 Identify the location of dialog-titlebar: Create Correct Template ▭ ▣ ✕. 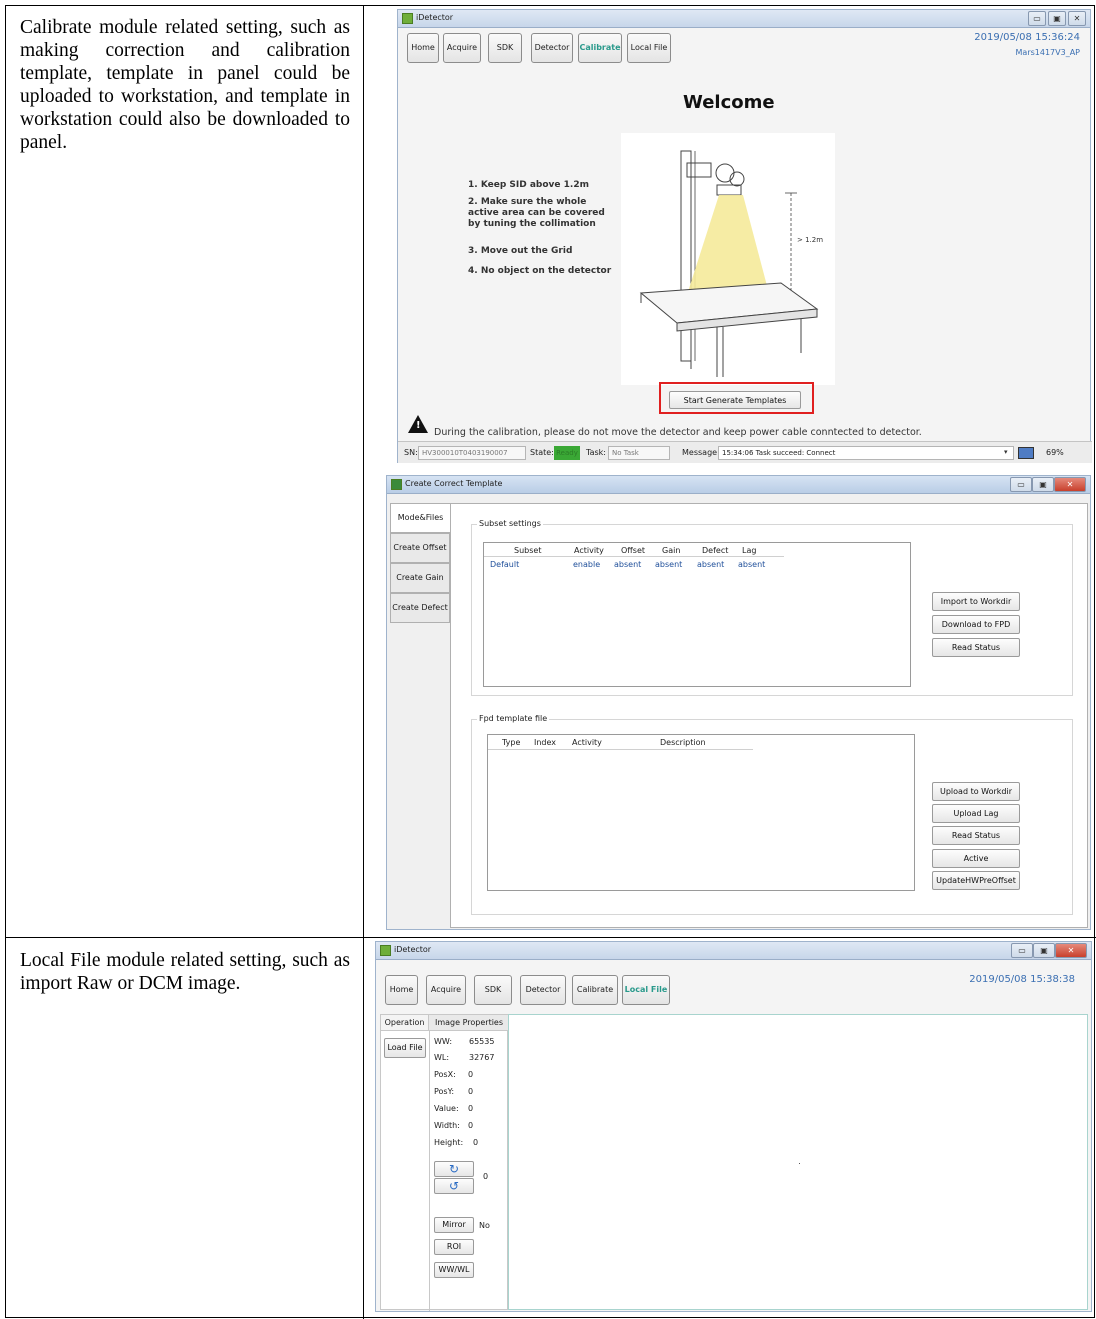
(738, 485).